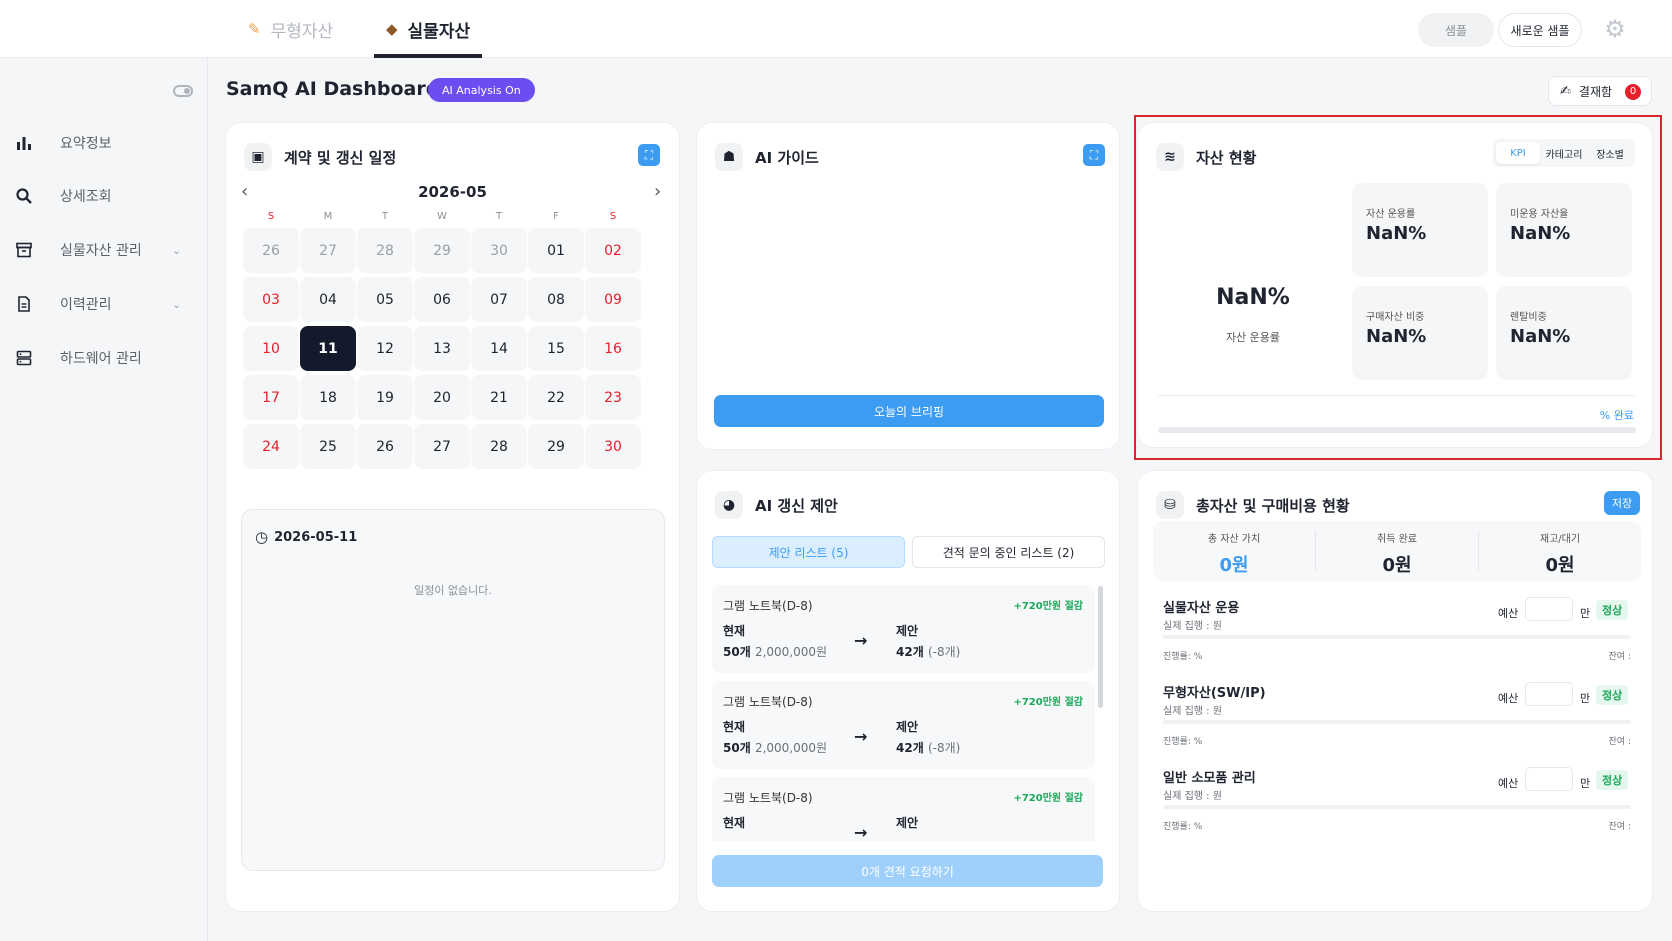 The height and width of the screenshot is (941, 1672). I want to click on sidebar-item-label: 이력관리, so click(86, 305).